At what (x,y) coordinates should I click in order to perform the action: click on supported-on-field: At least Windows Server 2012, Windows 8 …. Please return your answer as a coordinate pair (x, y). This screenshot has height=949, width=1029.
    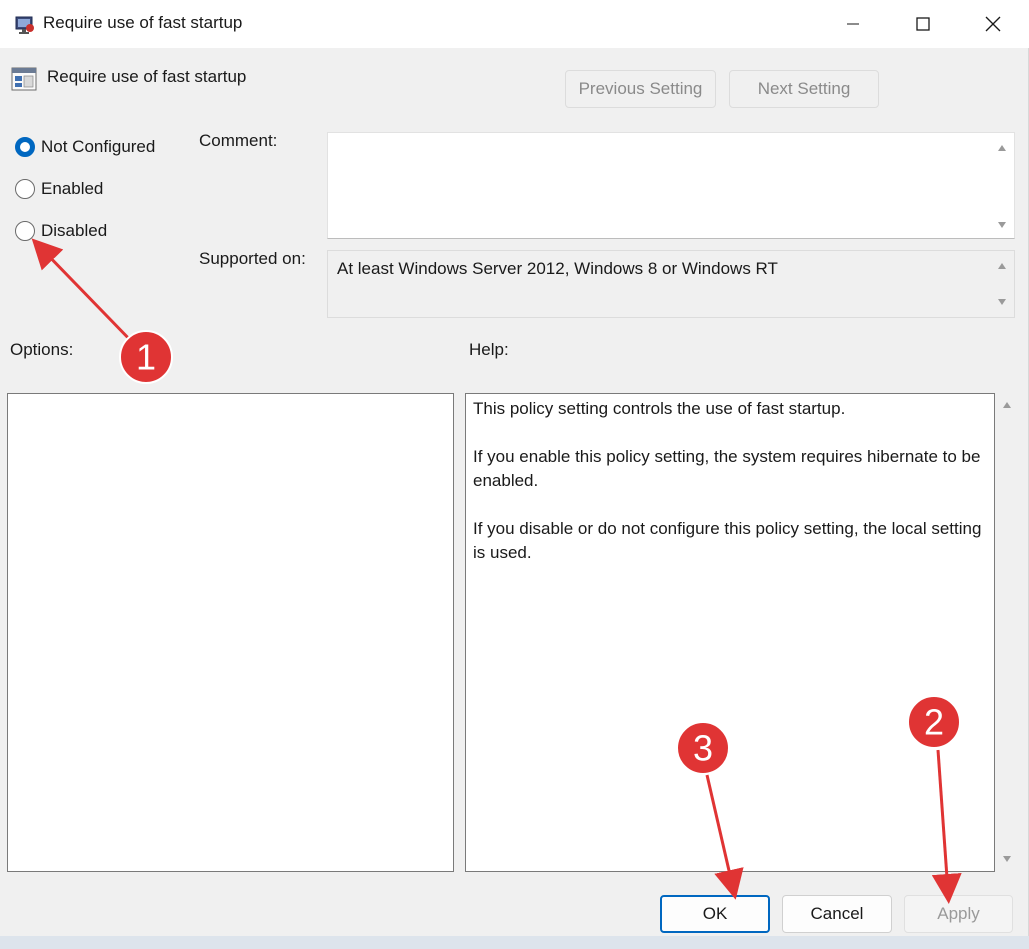
    Looking at the image, I should click on (671, 284).